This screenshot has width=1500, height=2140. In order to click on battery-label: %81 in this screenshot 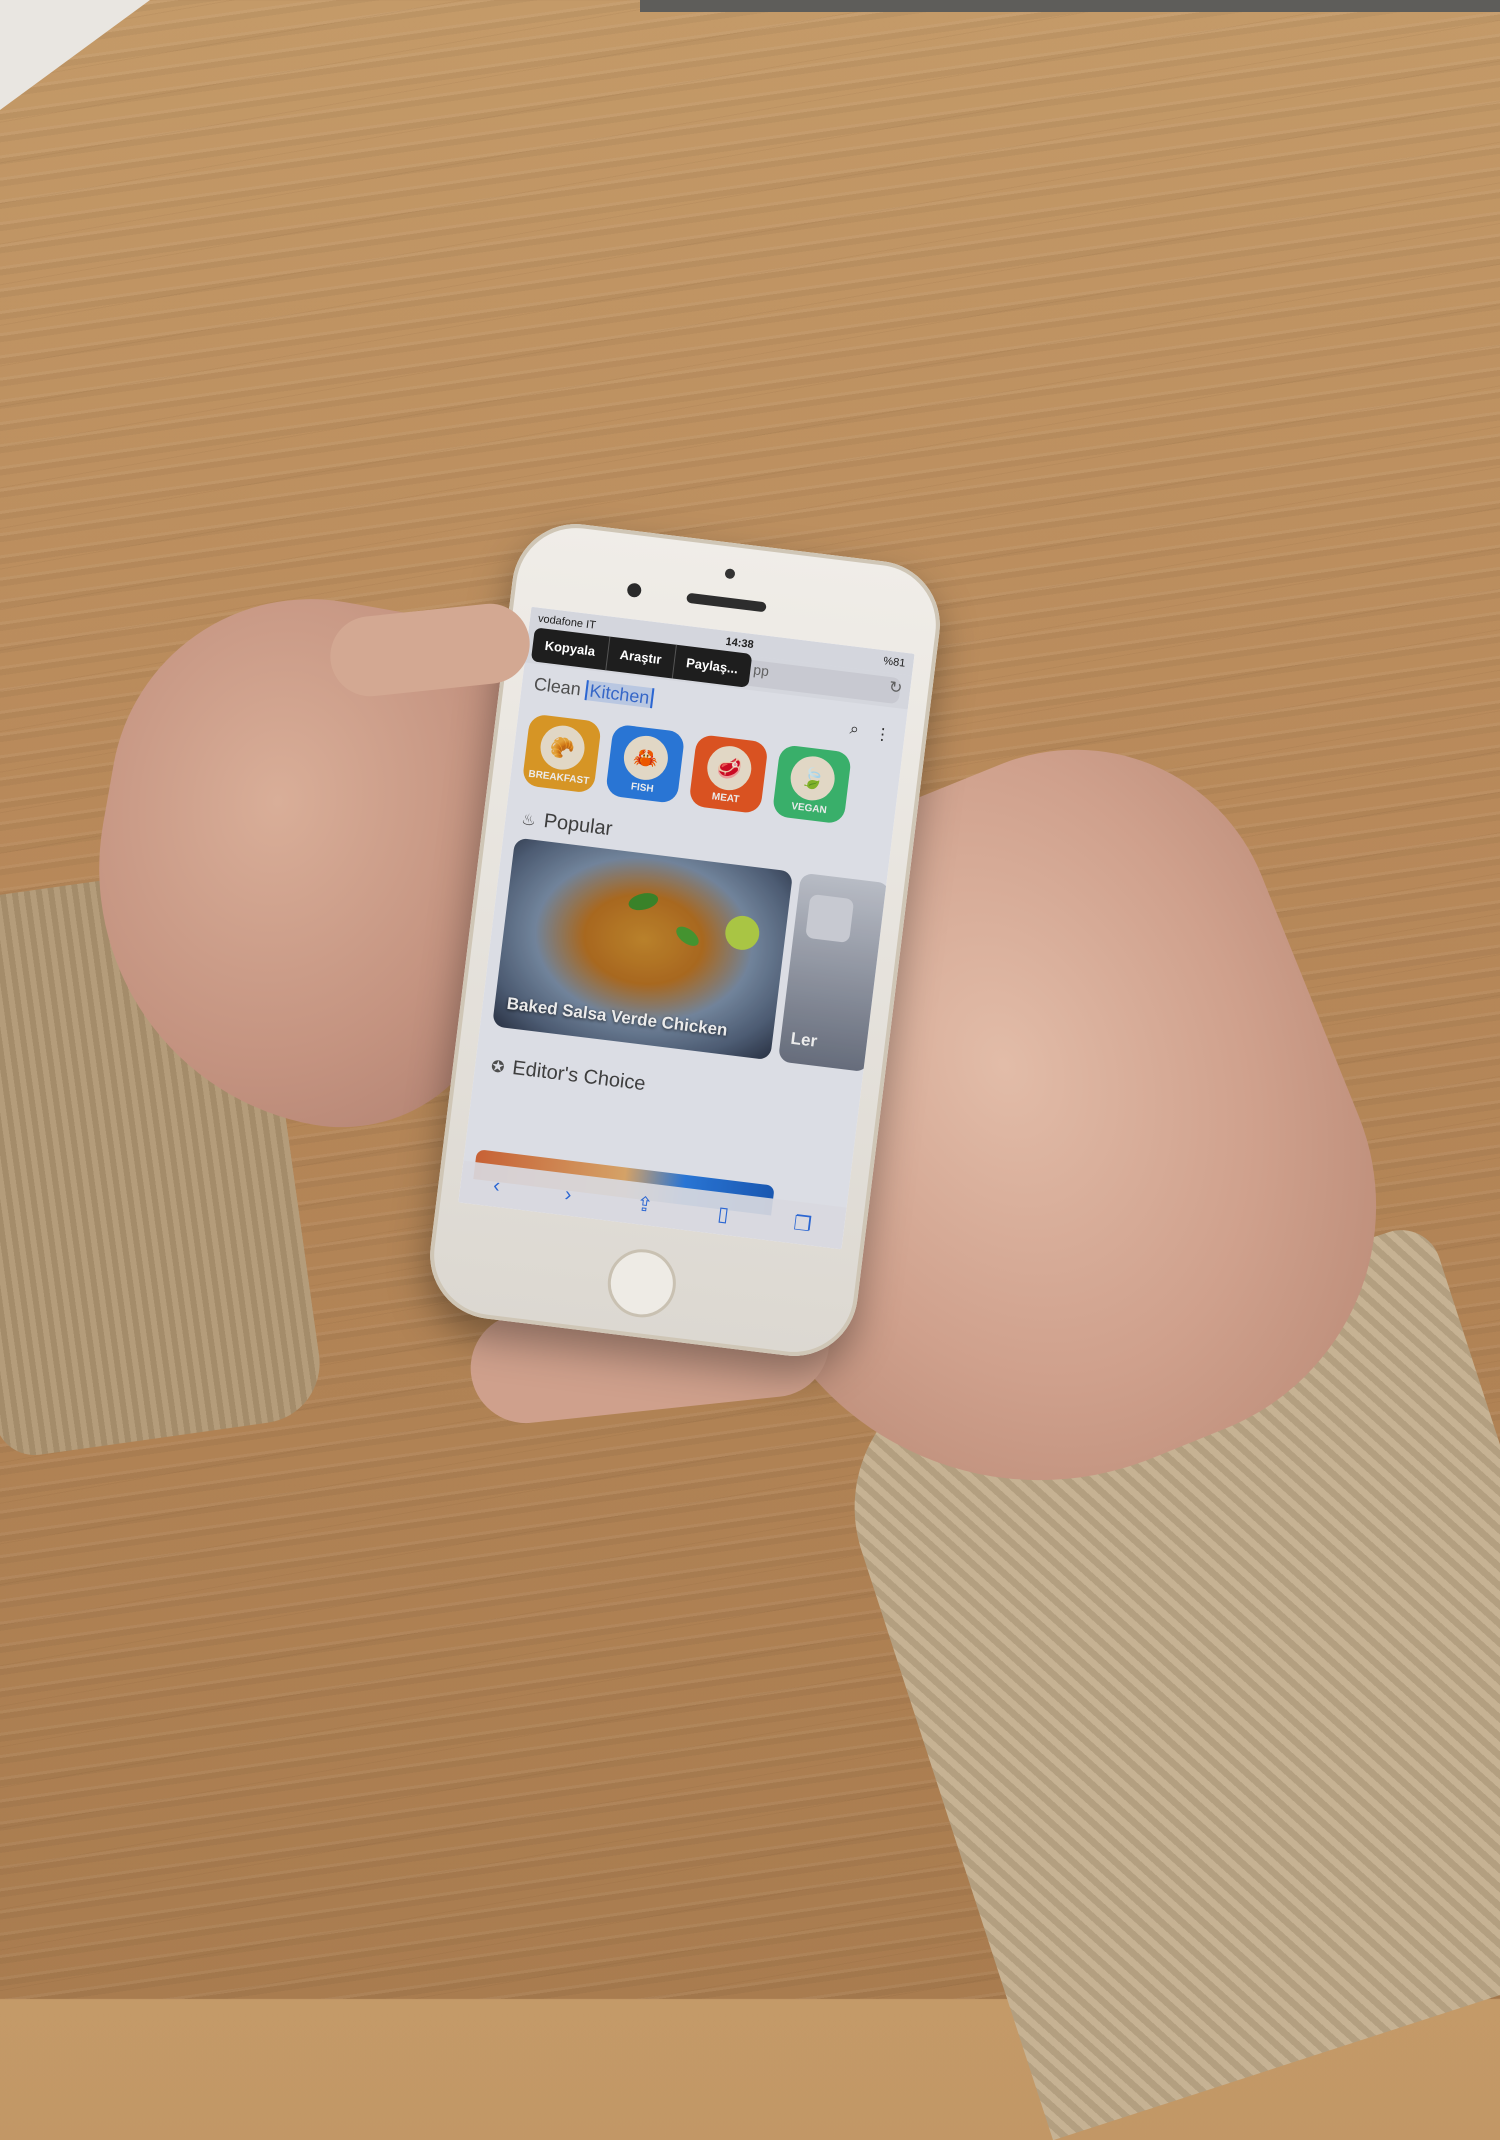, I will do `click(894, 662)`.